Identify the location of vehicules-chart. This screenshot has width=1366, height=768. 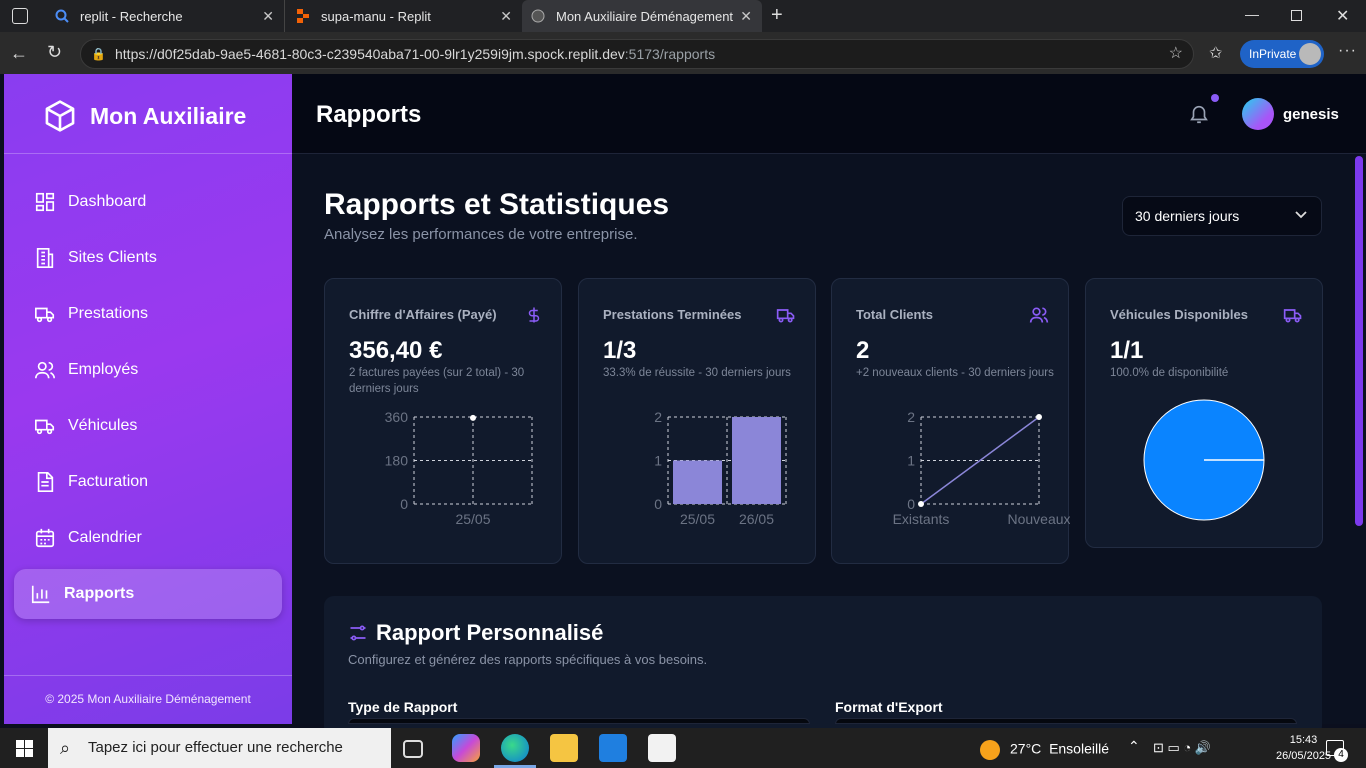
(1204, 460).